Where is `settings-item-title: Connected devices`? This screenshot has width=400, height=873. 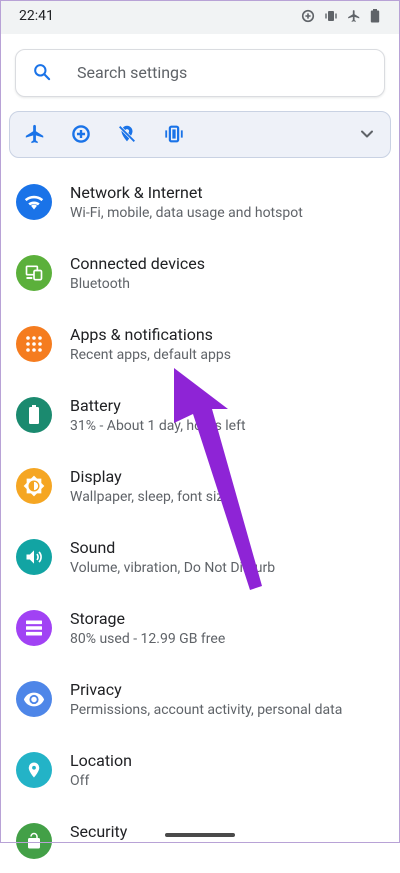
settings-item-title: Connected devices is located at coordinates (137, 263).